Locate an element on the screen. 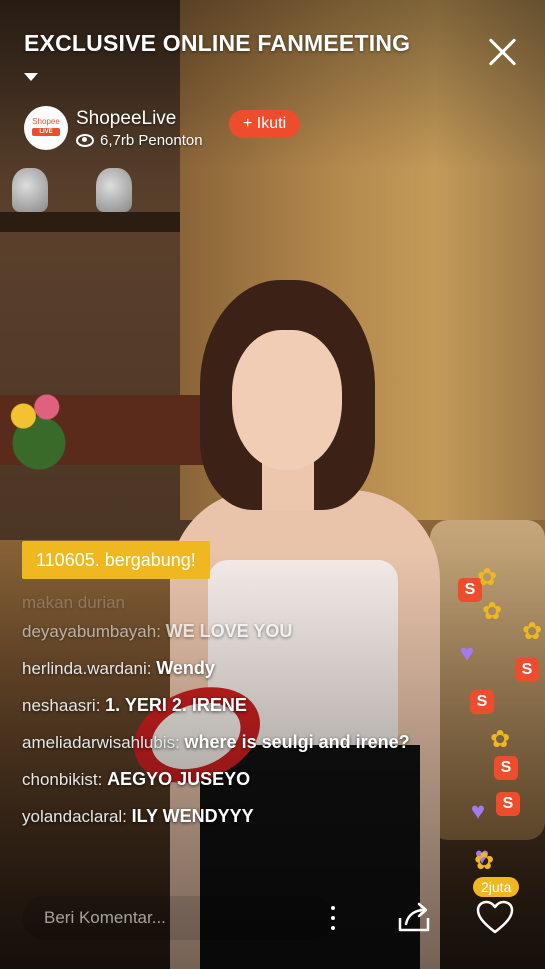  share-icon is located at coordinates (414, 918).